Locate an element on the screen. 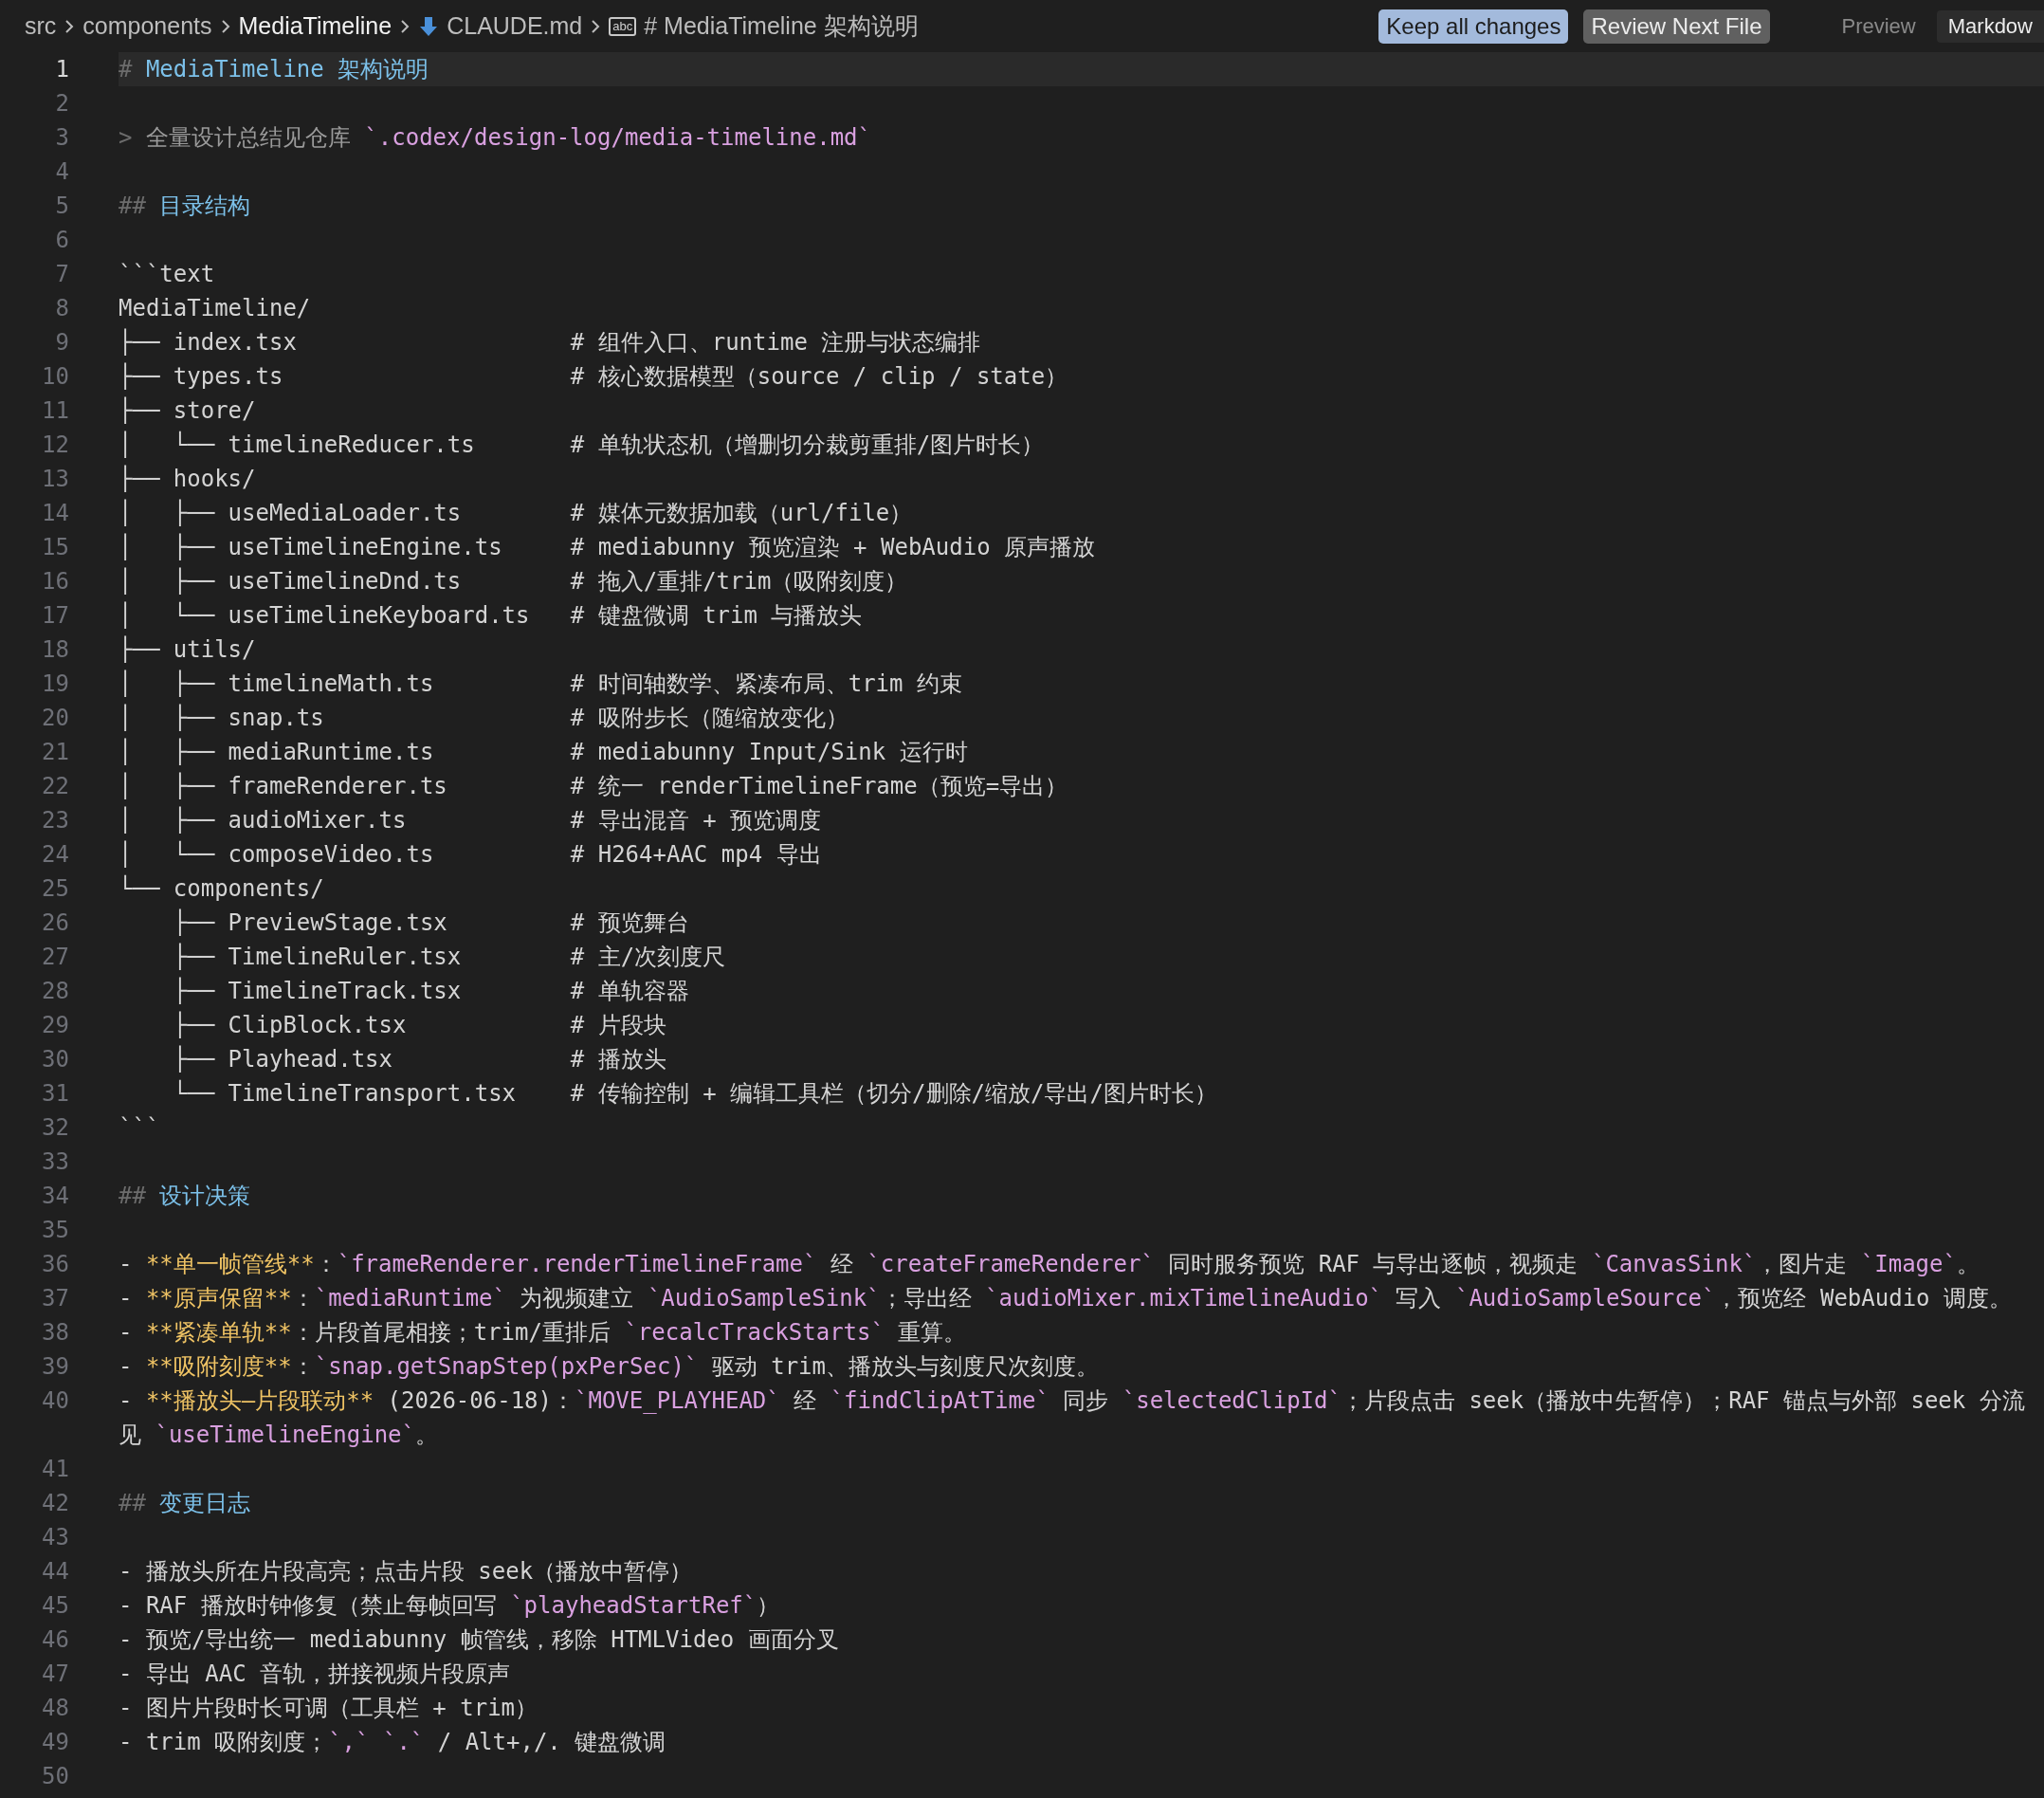 The width and height of the screenshot is (2044, 1798). line-number: 23 is located at coordinates (55, 821).